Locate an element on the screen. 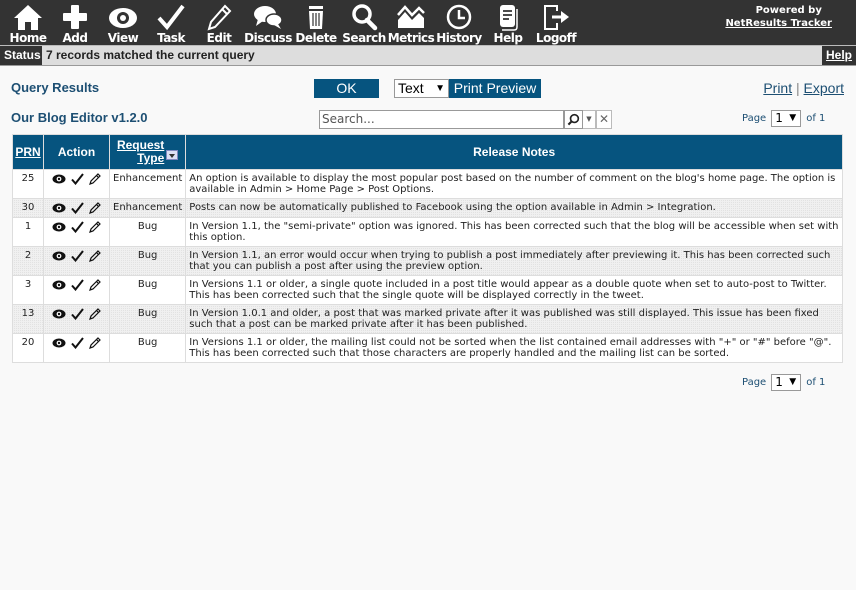 The height and width of the screenshot is (590, 856). nav-history-label: History is located at coordinates (459, 38).